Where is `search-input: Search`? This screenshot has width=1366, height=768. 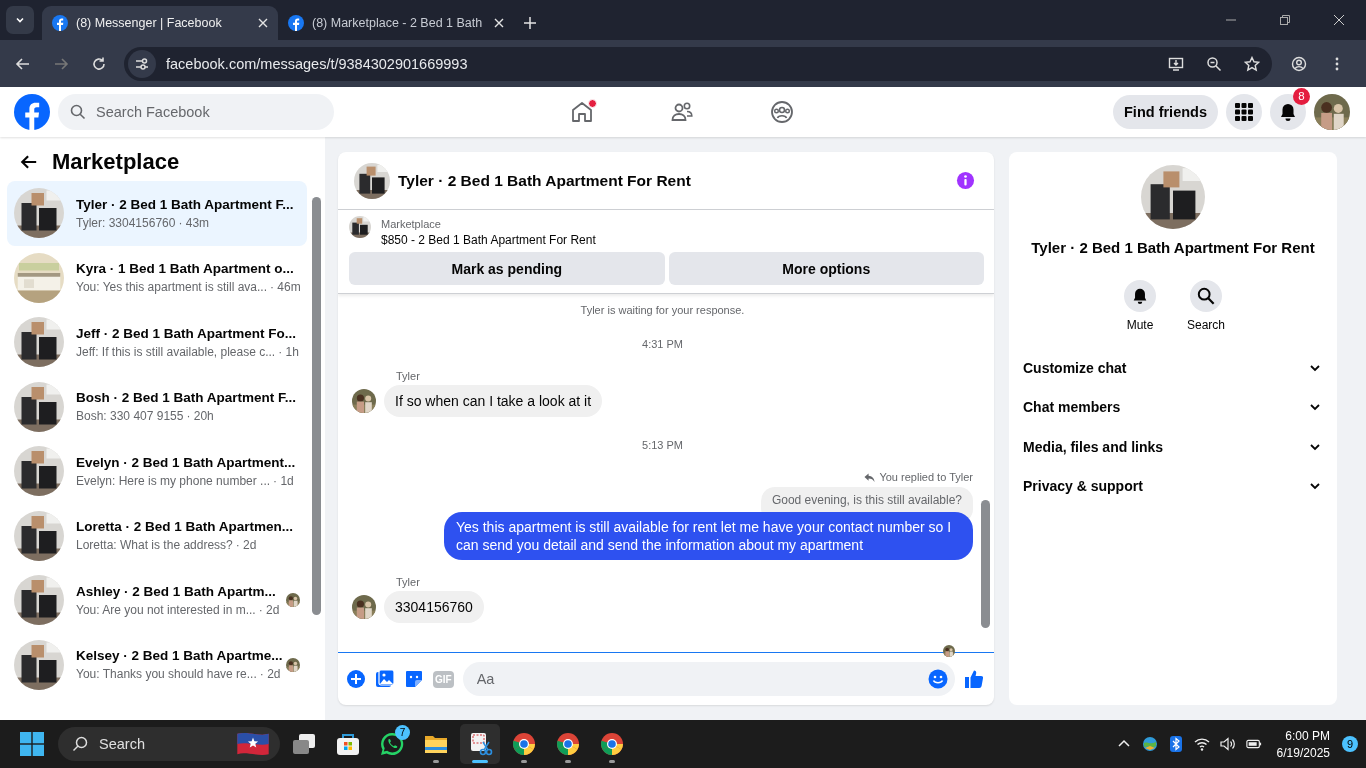
search-input: Search is located at coordinates (159, 744).